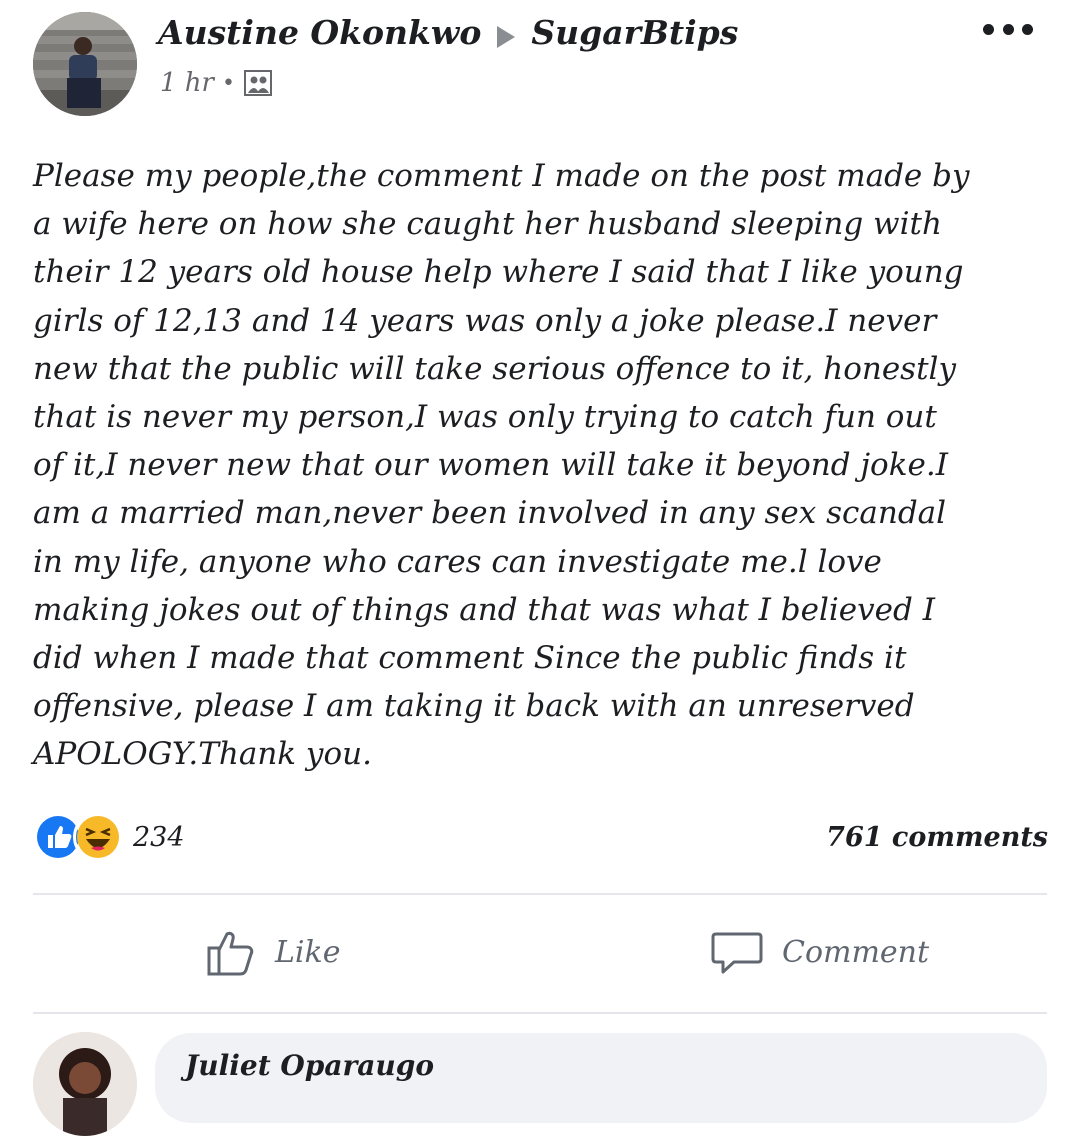  I want to click on author-photo, so click(85, 64).